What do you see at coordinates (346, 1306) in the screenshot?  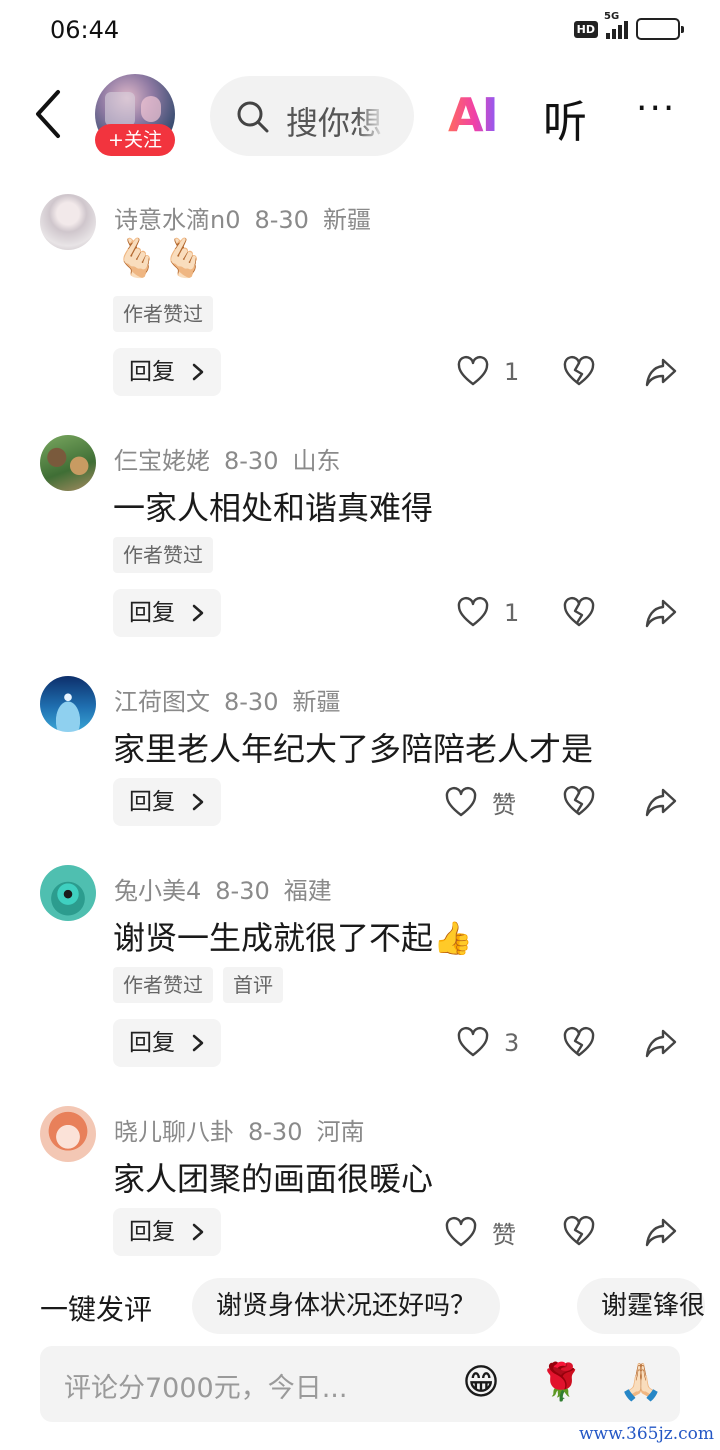 I see `quick-comment-option: 谢贤身体状况还好吗？` at bounding box center [346, 1306].